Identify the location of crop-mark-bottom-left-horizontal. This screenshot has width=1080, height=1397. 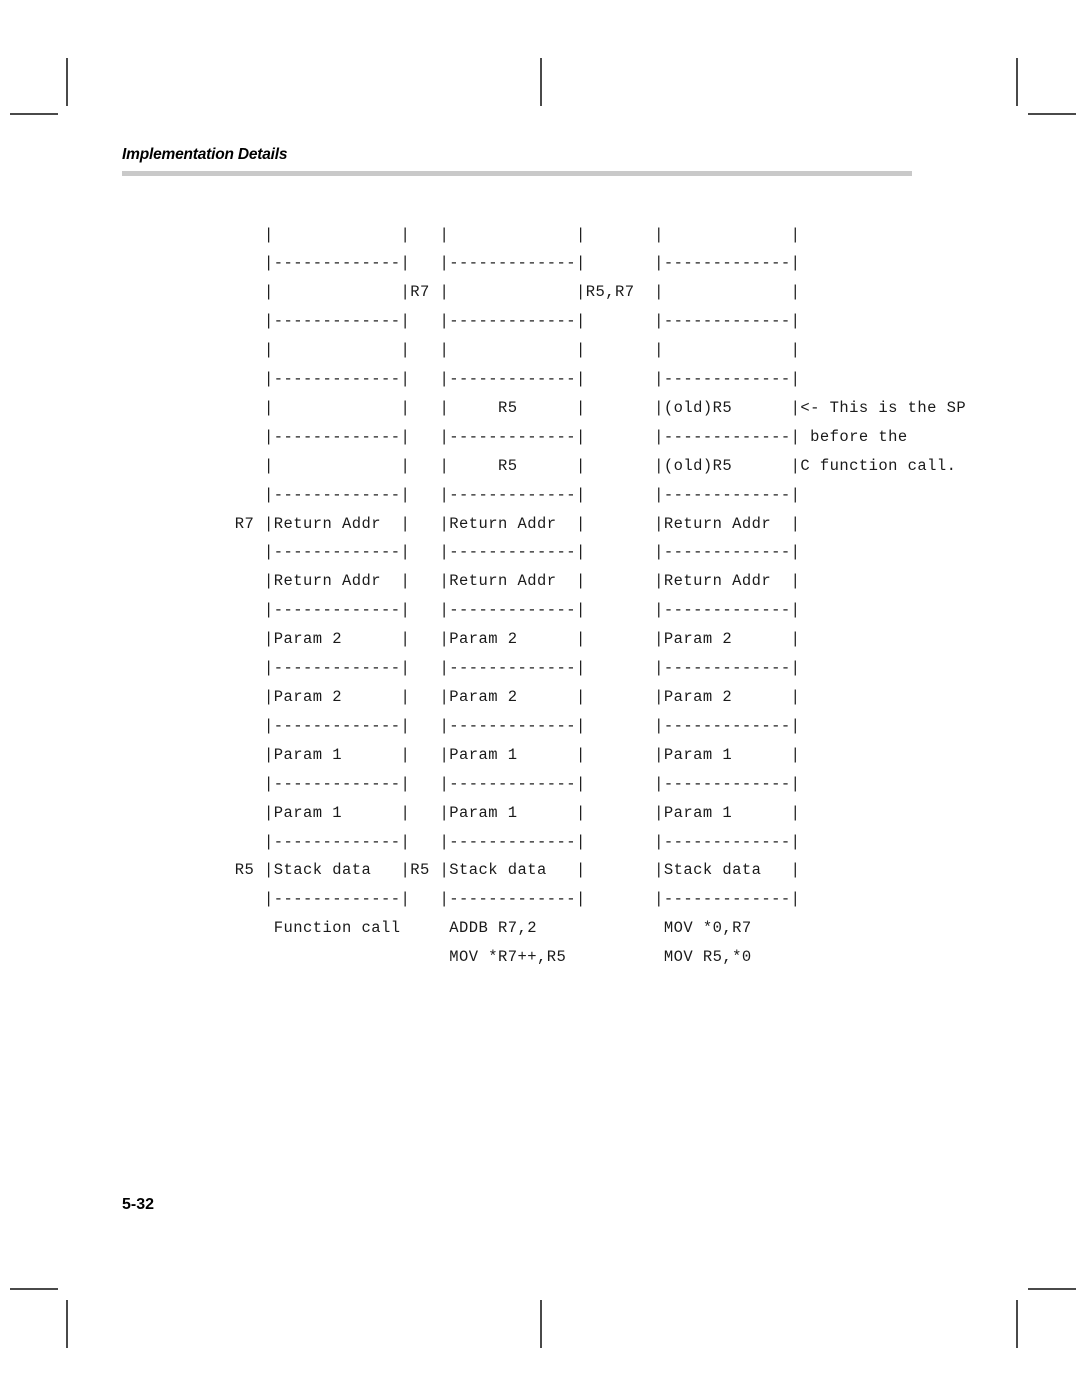
(34, 1289).